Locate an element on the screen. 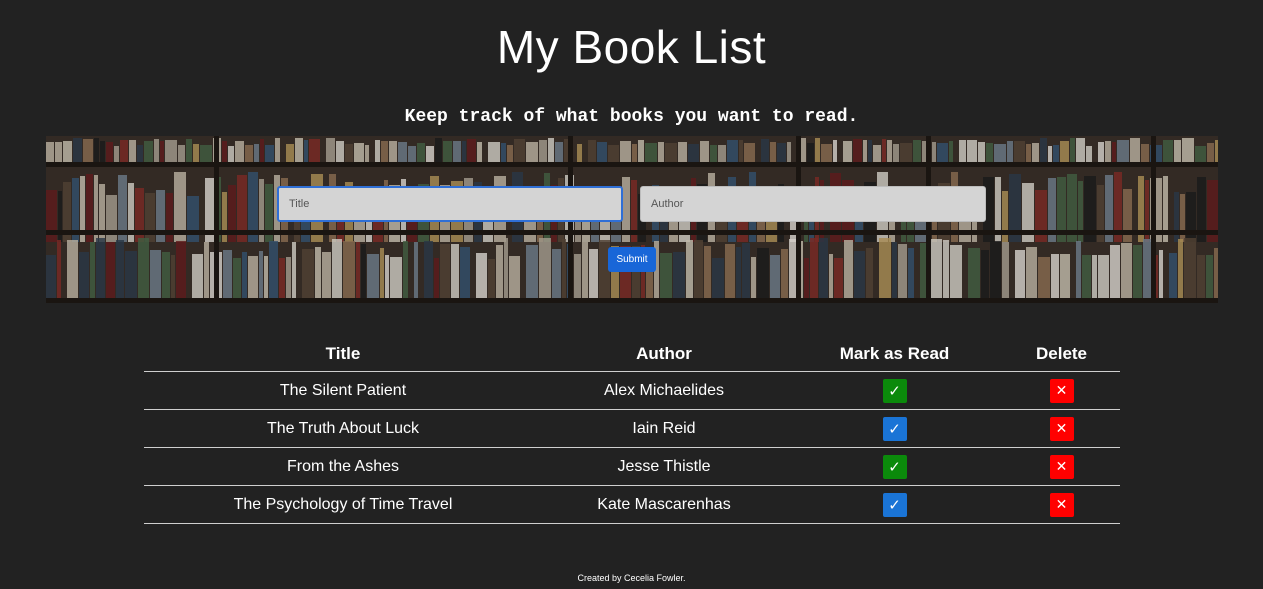  table-header-row: Title Author Mark as Read Delete is located at coordinates (632, 354).